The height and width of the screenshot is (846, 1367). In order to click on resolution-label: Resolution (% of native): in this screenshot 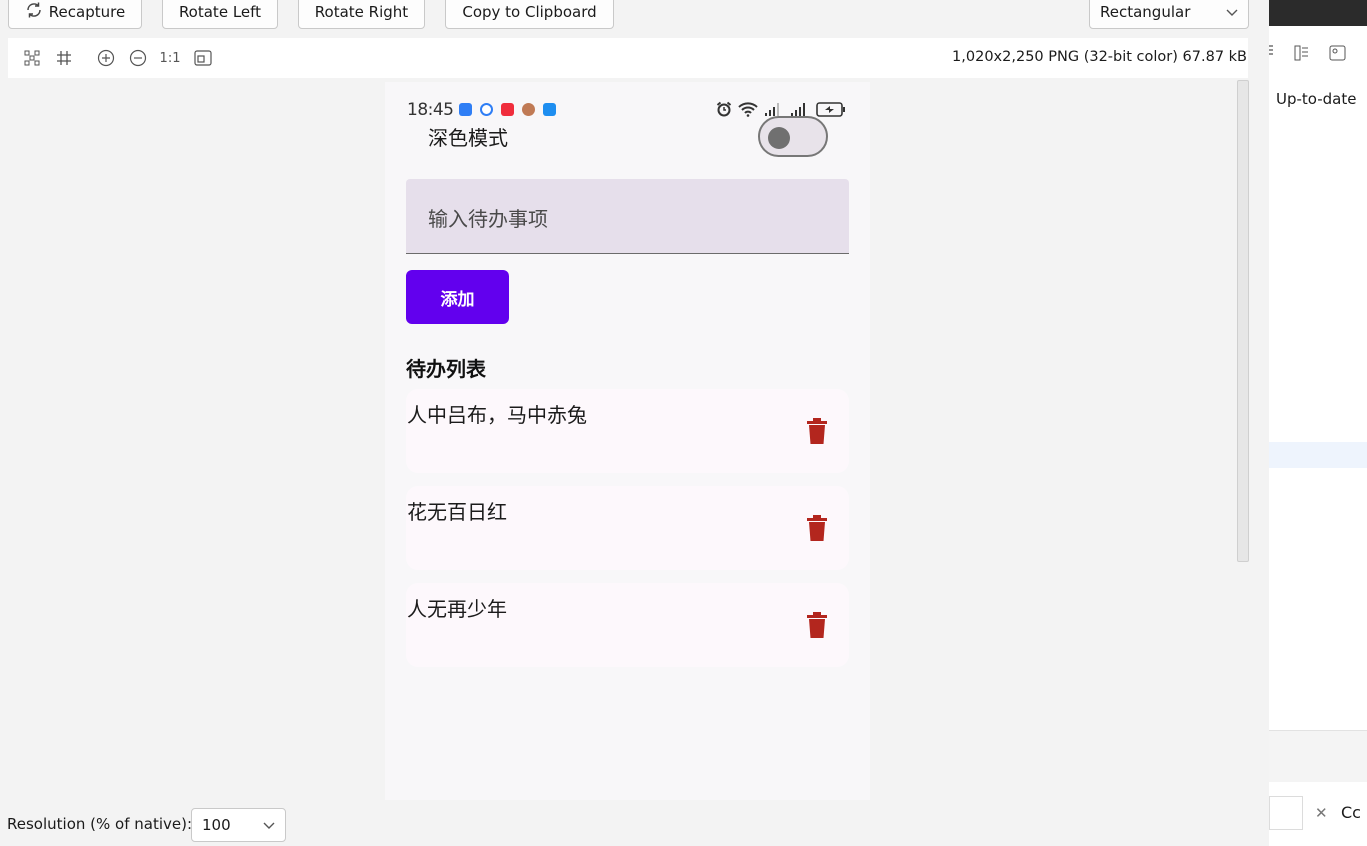, I will do `click(100, 824)`.